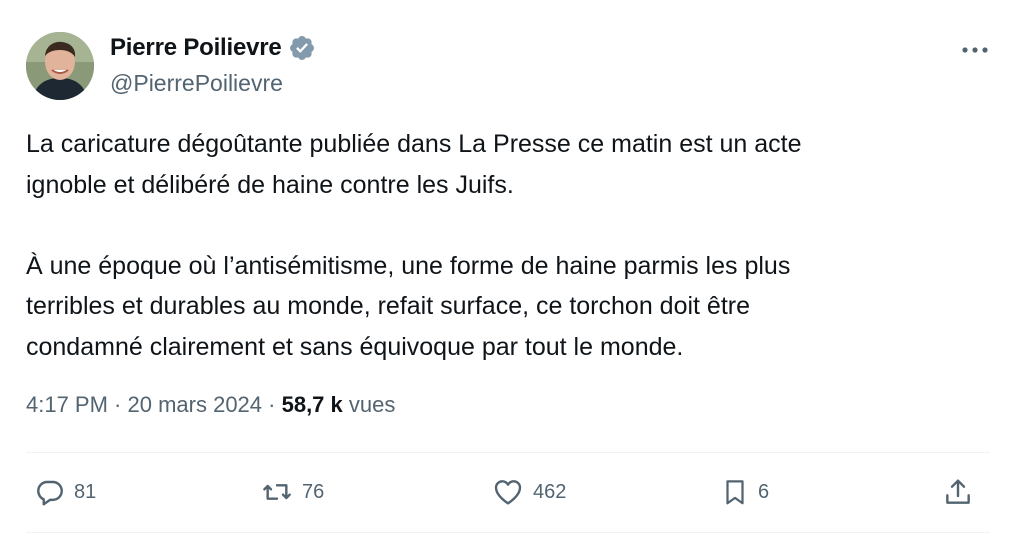 This screenshot has height=546, width=1024. Describe the element at coordinates (312, 404) in the screenshot. I see `views-count: 58,7 k` at that location.